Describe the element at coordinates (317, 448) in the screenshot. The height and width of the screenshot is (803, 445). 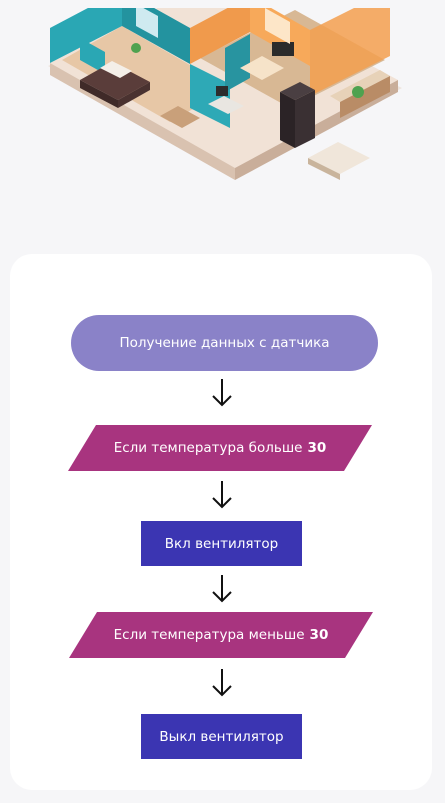
I see `condition-high-value: 30` at that location.